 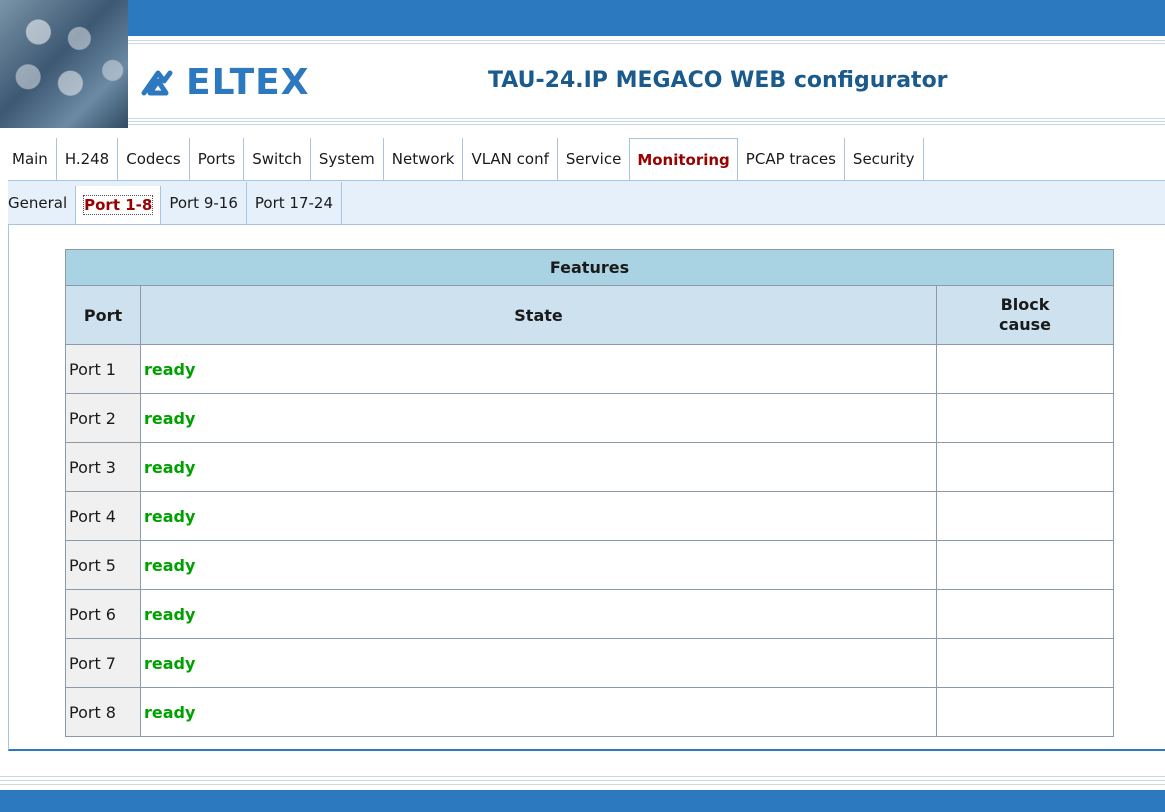 I want to click on subtab-general: General, so click(x=41, y=203).